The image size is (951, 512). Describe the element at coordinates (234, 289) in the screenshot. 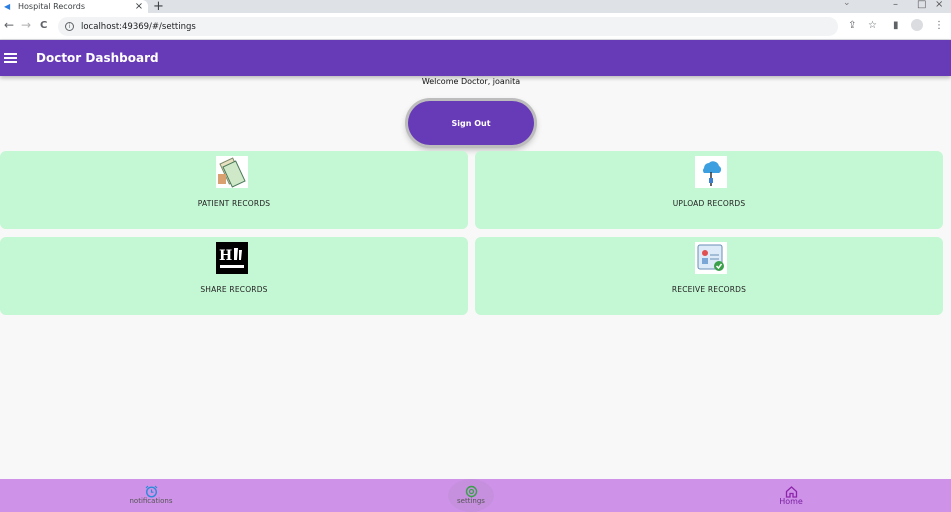

I see `card-label: SHARE RECORDS` at that location.